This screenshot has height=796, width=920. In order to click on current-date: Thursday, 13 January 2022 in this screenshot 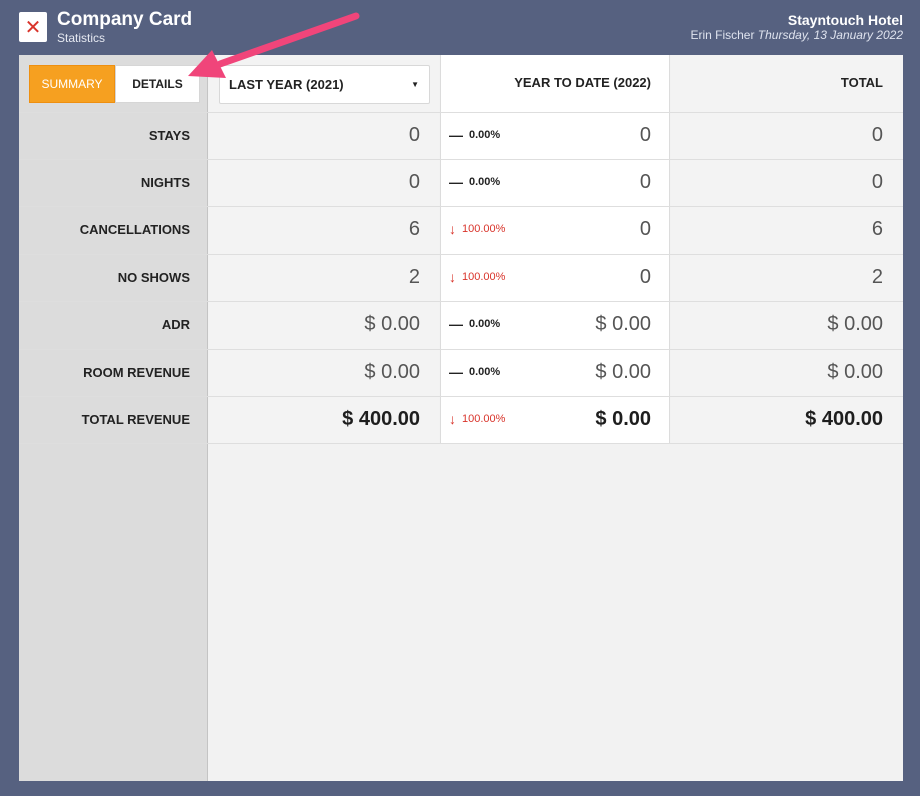, I will do `click(830, 35)`.